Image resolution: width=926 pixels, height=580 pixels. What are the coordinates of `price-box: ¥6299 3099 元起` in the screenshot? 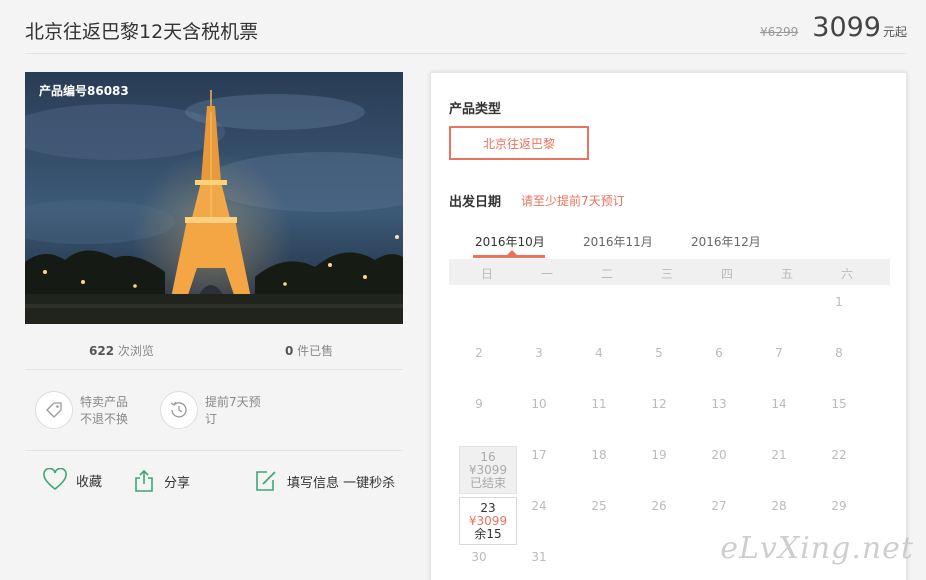 It's located at (833, 27).